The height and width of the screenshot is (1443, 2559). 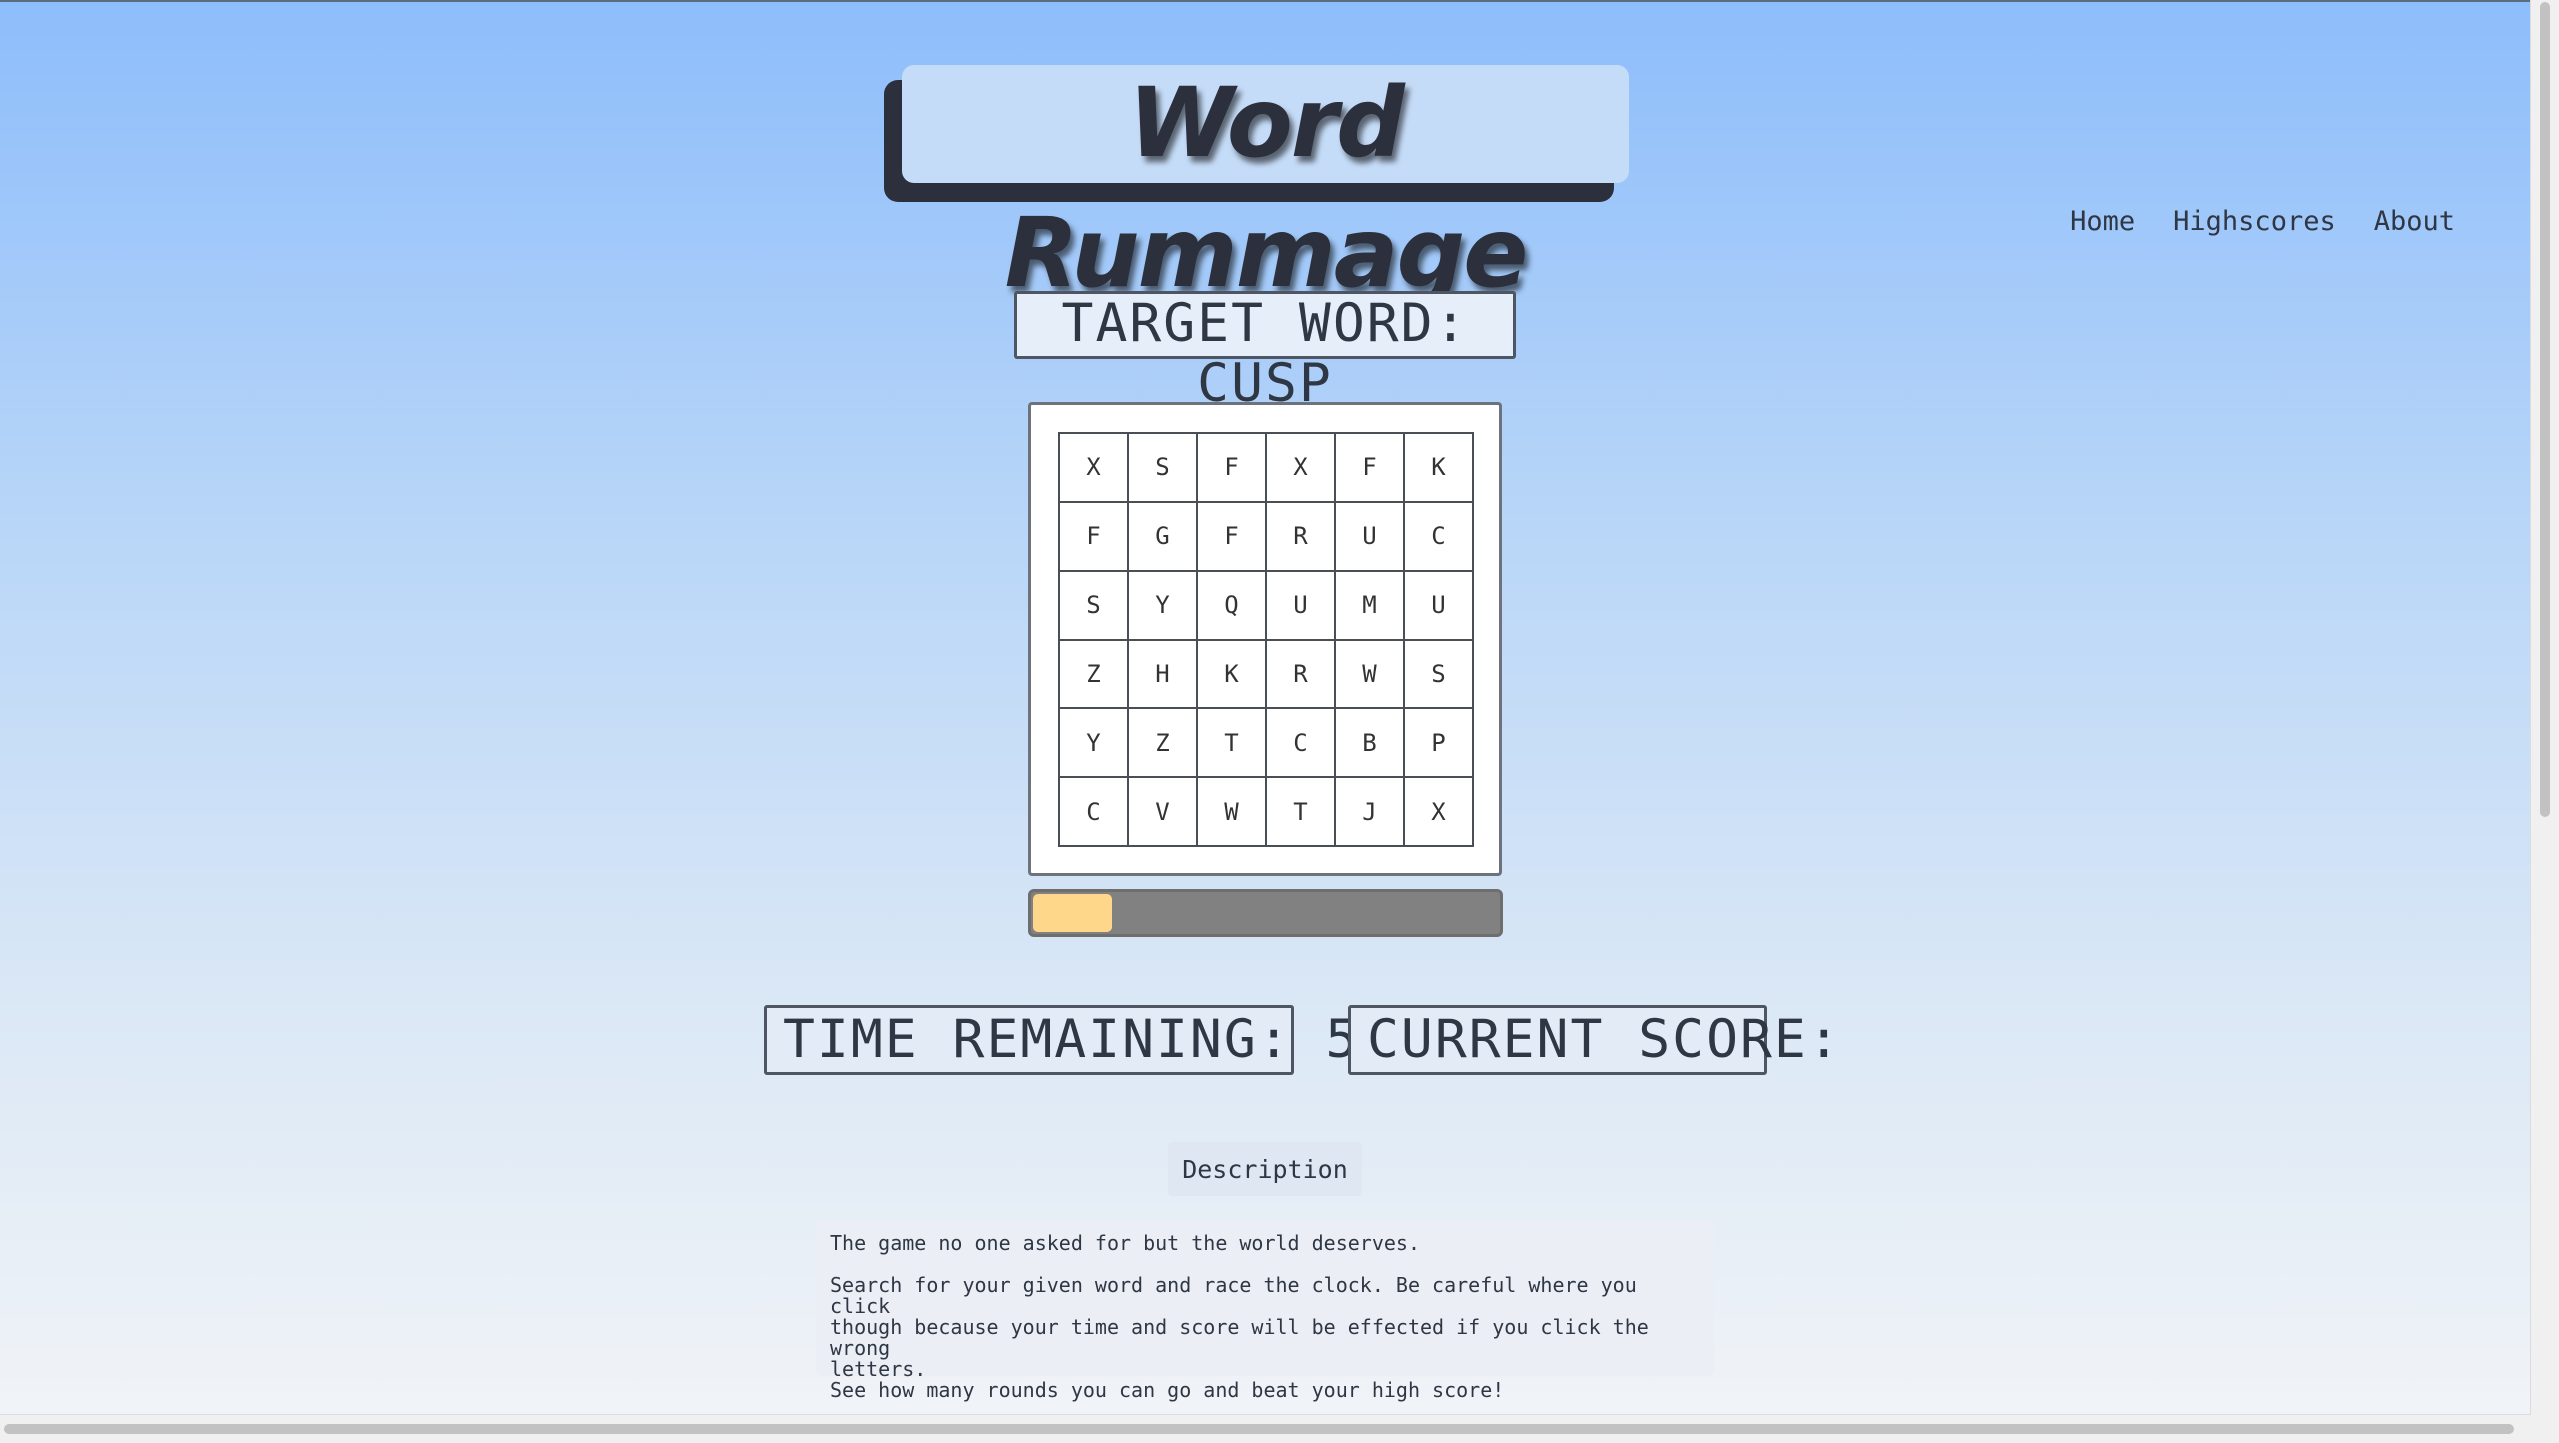 I want to click on horizontal-scrollbar-thumb, so click(x=1259, y=1429).